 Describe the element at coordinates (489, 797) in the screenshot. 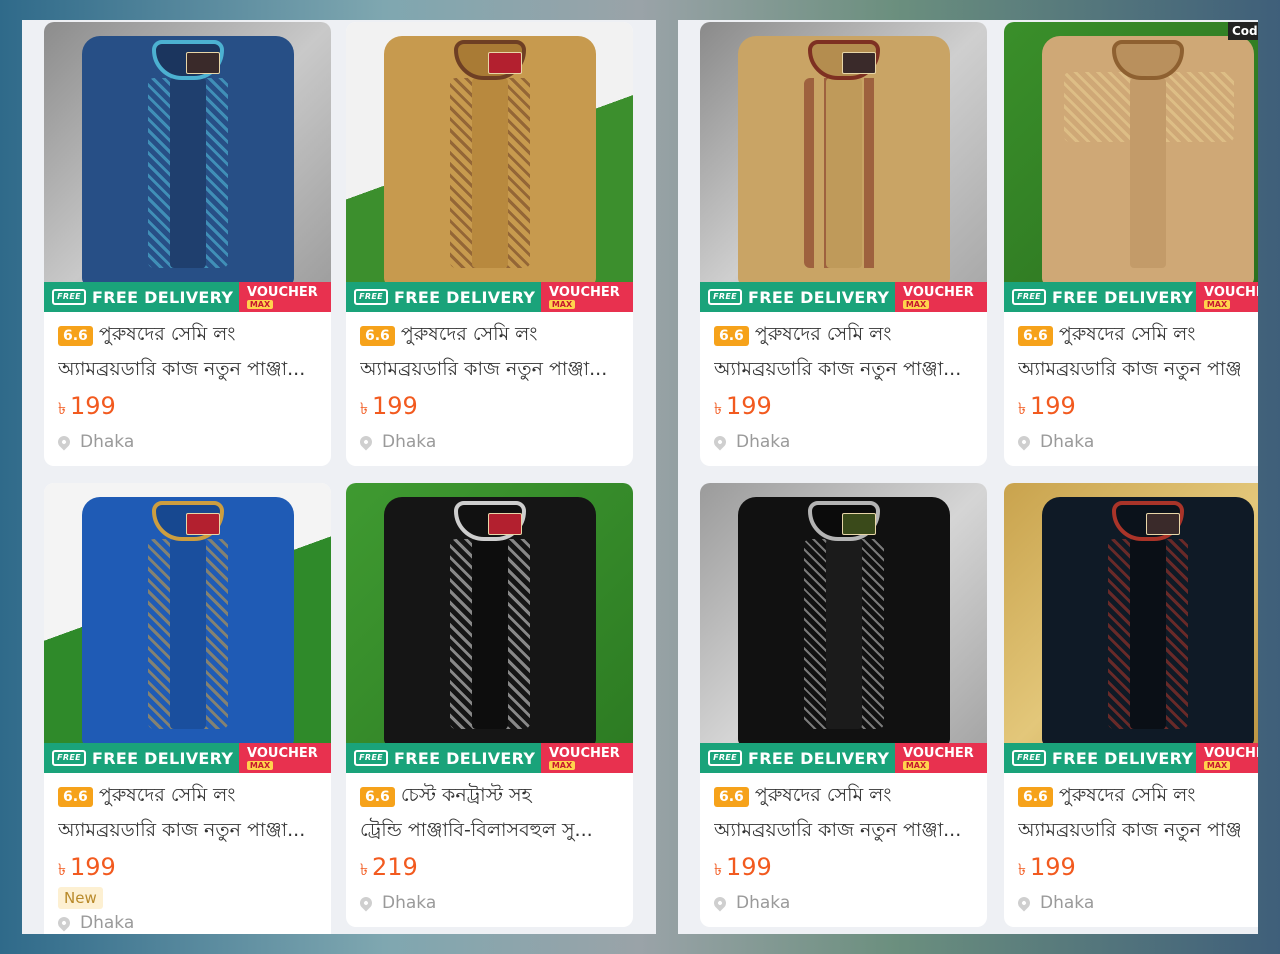

I see `product-title: 6.6 চেস্ট কনট্রাস্ট সহ` at that location.